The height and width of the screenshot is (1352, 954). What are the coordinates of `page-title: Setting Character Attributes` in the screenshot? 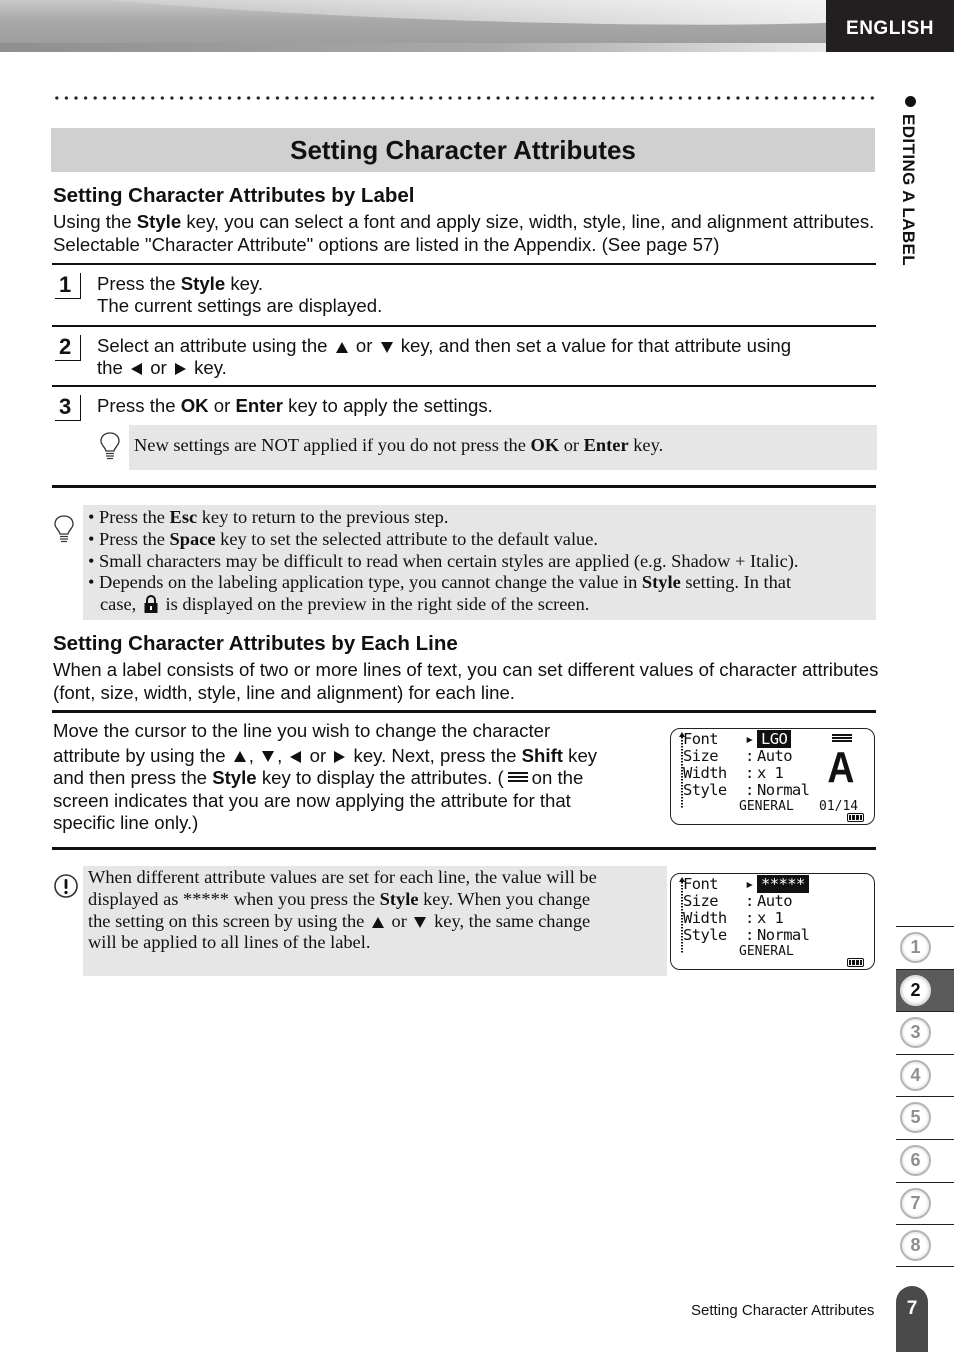 It's located at (463, 150).